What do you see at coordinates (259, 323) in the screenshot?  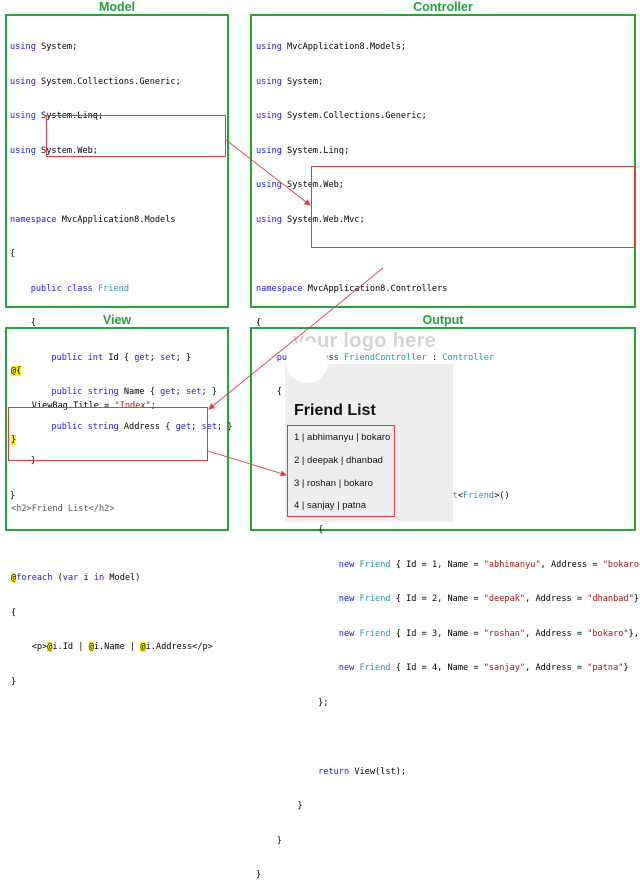 I see `controller-brace: {` at bounding box center [259, 323].